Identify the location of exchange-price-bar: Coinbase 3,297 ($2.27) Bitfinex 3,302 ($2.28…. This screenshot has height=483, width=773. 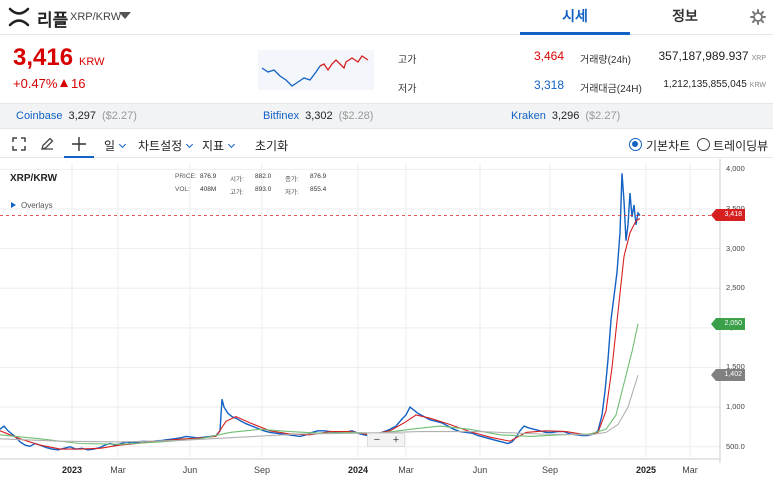
(386, 116).